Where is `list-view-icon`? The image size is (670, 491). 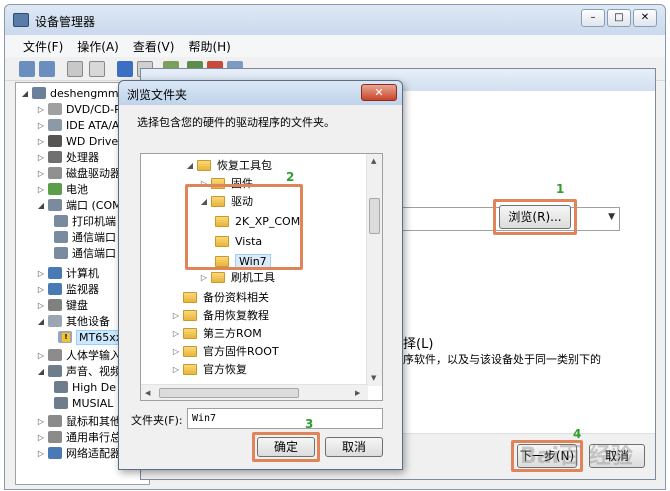 list-view-icon is located at coordinates (97, 69).